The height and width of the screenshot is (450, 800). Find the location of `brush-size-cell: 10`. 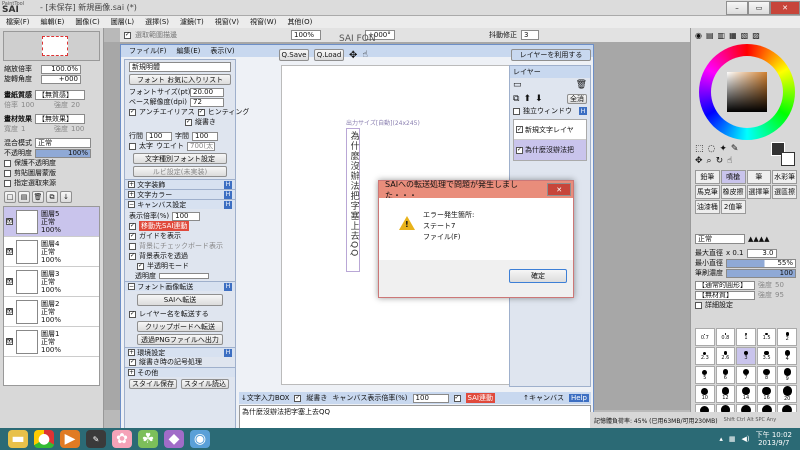

brush-size-cell: 10 is located at coordinates (705, 394).